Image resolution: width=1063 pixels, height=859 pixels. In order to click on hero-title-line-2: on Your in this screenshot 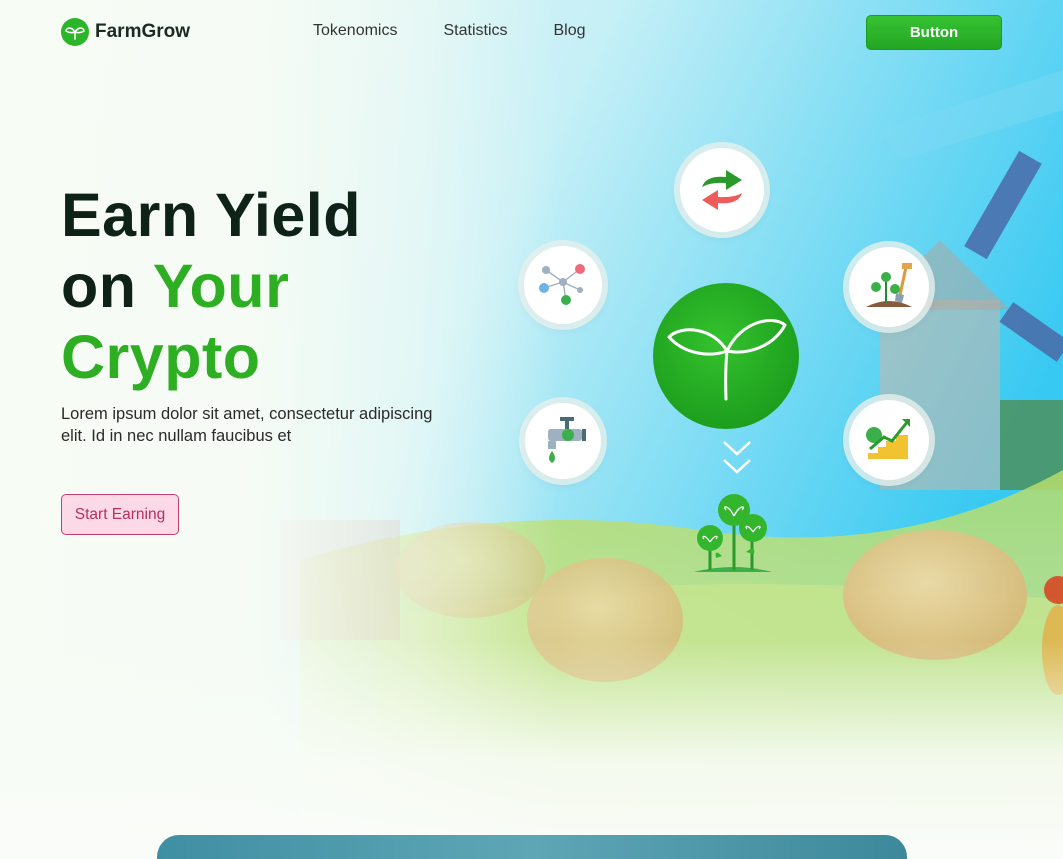, I will do `click(211, 286)`.